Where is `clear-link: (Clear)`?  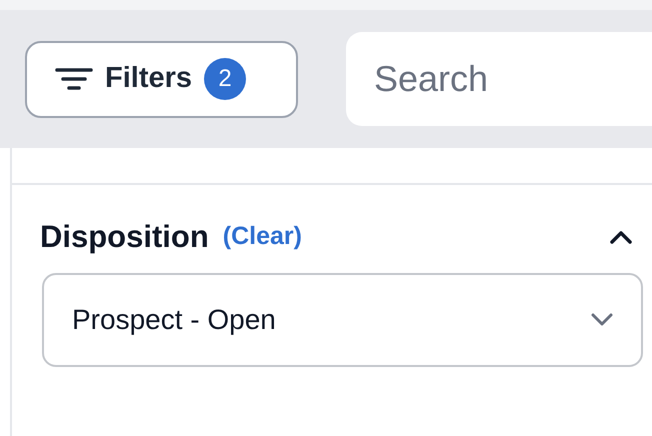 clear-link: (Clear) is located at coordinates (262, 237).